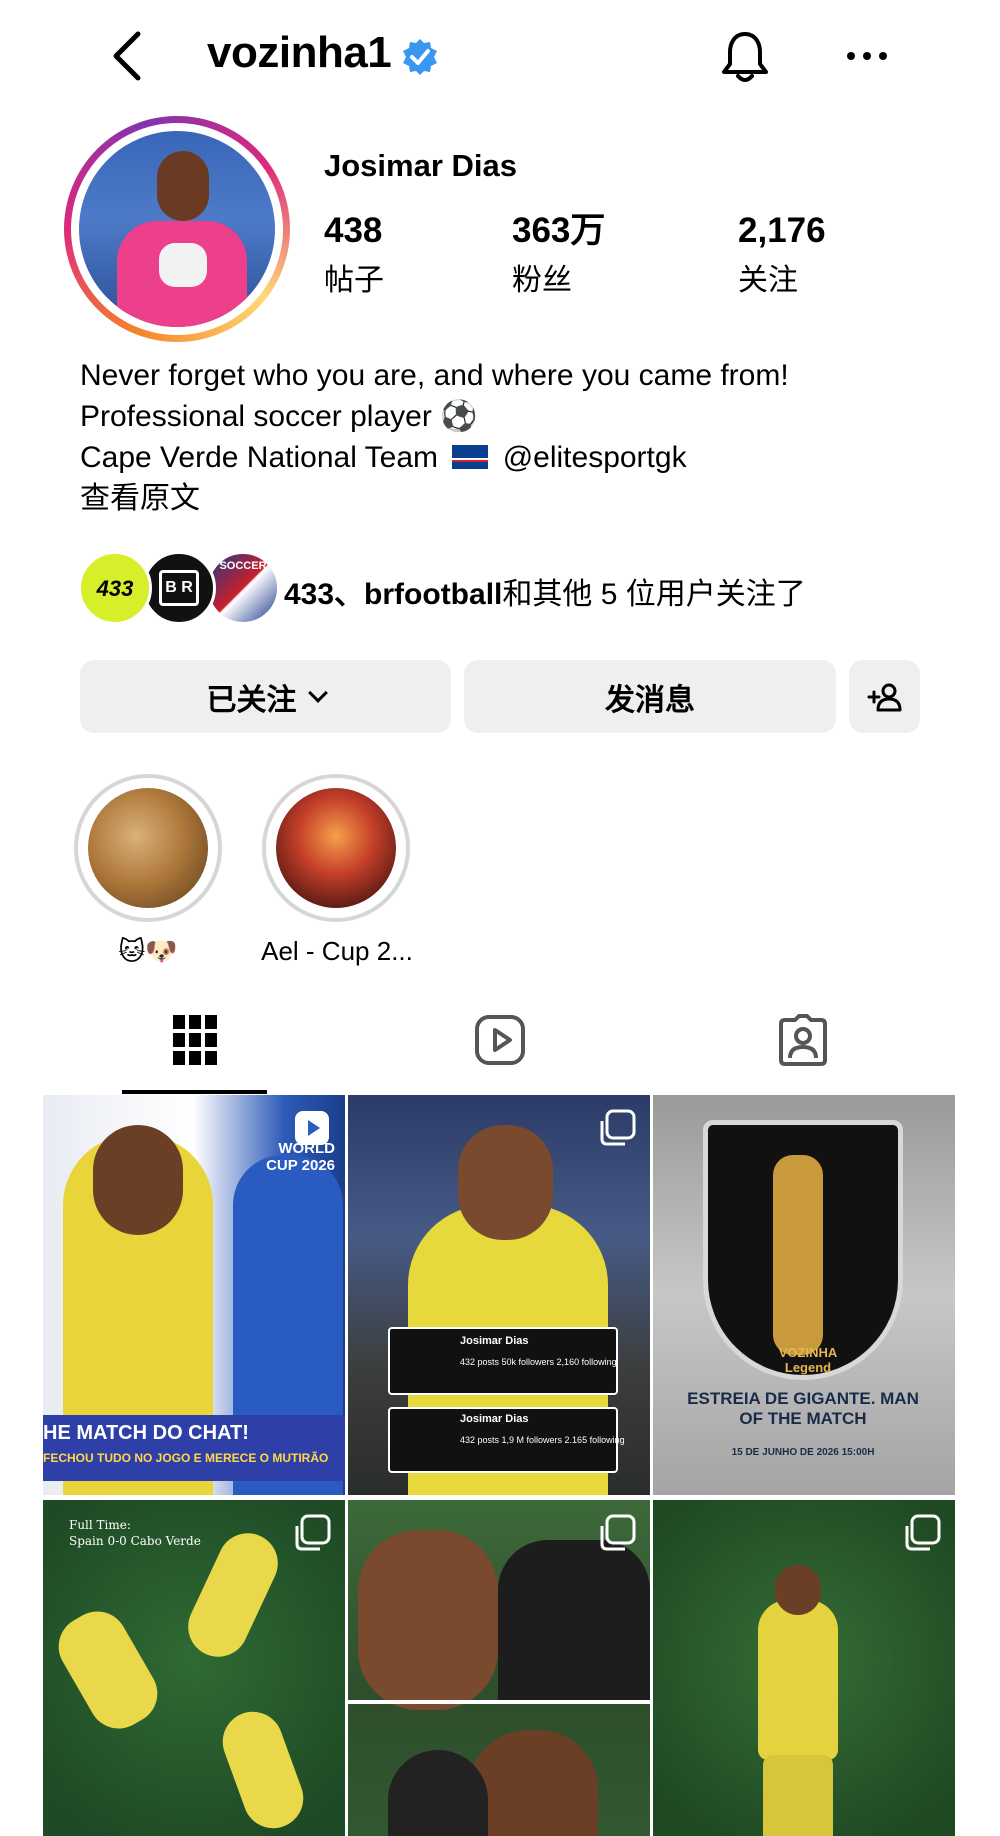 This screenshot has width=1000, height=1836. I want to click on post-person-head, so click(138, 1180).